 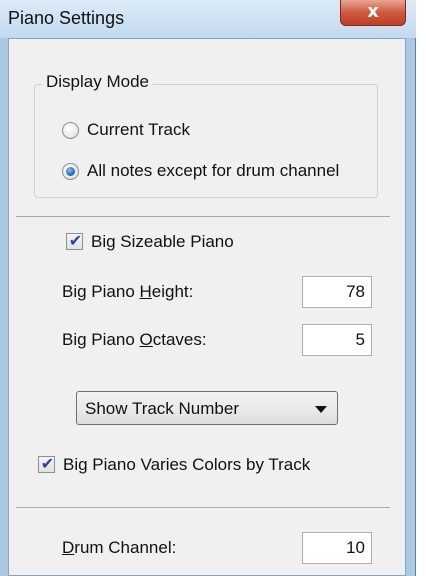 I want to click on radio-label: All notes except for drum channel, so click(x=213, y=170).